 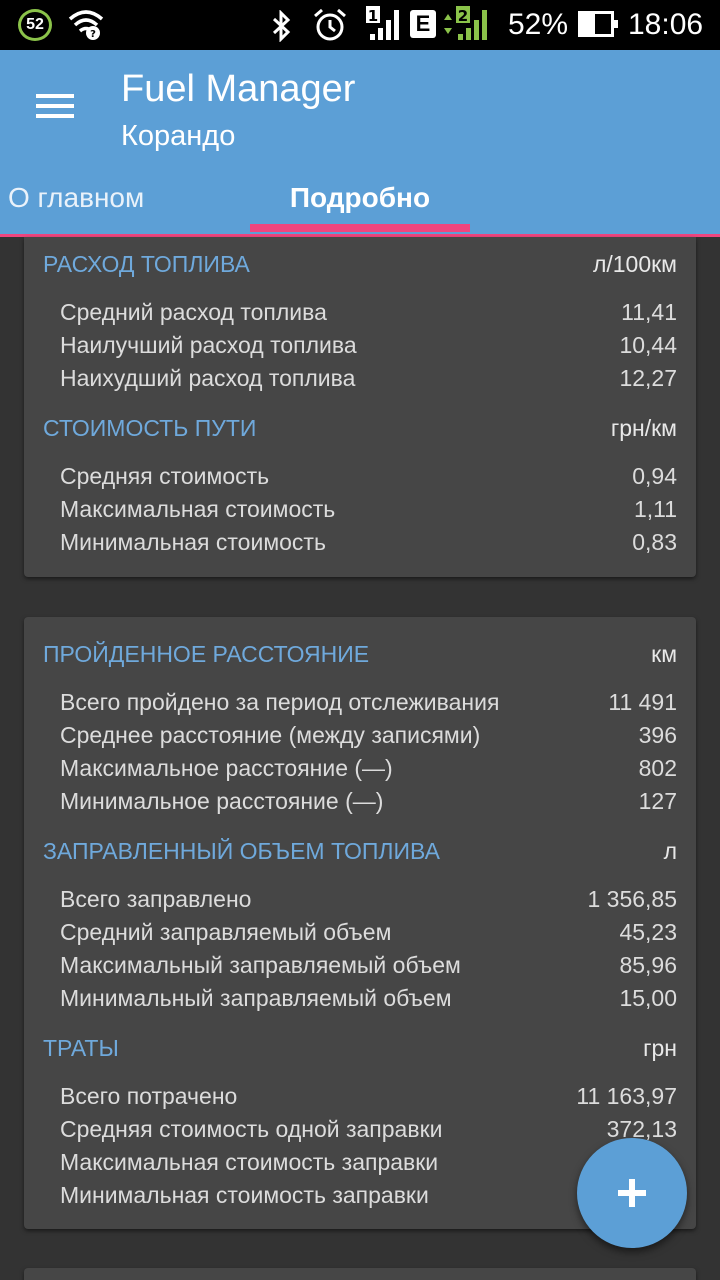 What do you see at coordinates (373, 16) in the screenshot?
I see `signal1-label: 1` at bounding box center [373, 16].